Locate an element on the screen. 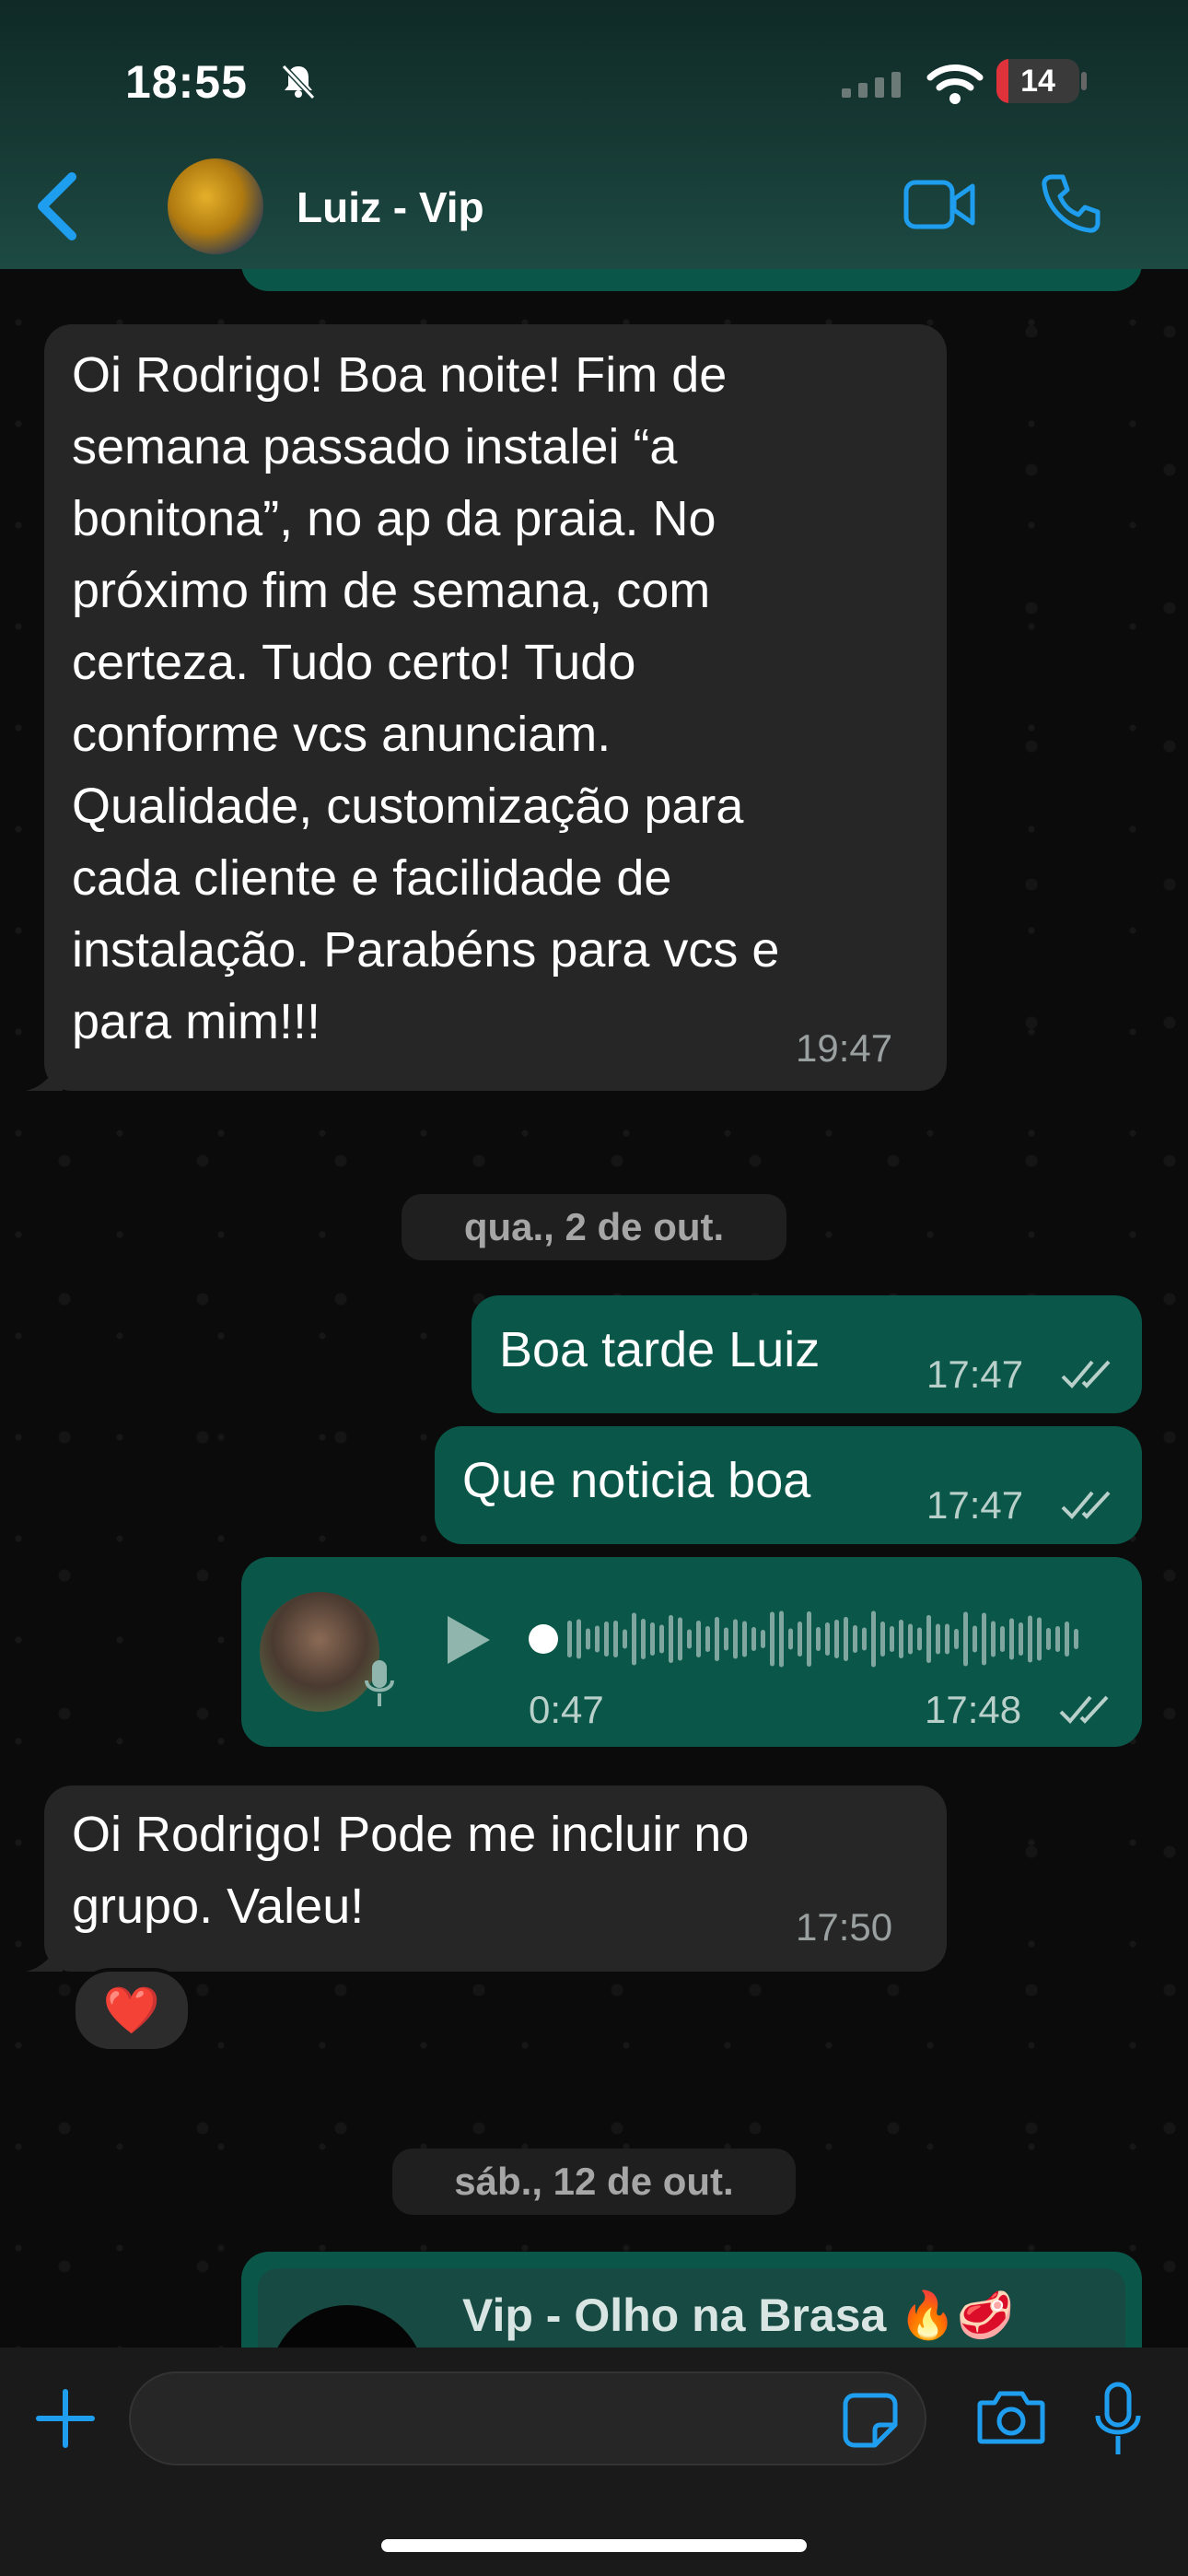 This screenshot has width=1188, height=2576. heart-reaction: ❤️ is located at coordinates (132, 2010).